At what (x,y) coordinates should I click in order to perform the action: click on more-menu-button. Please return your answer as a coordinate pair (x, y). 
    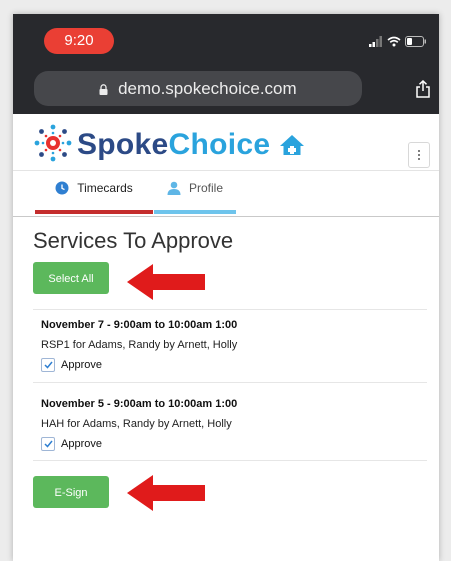
    Looking at the image, I should click on (419, 155).